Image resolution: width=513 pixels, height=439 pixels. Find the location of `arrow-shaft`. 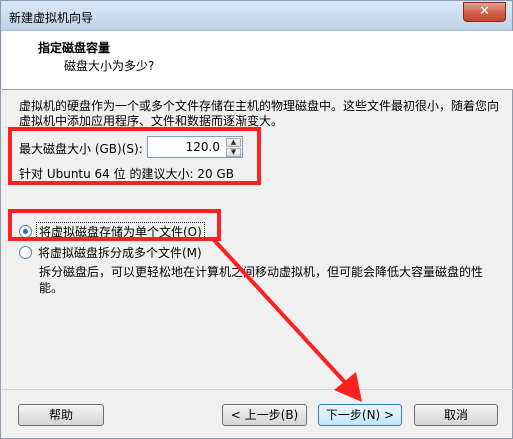

arrow-shaft is located at coordinates (283, 315).